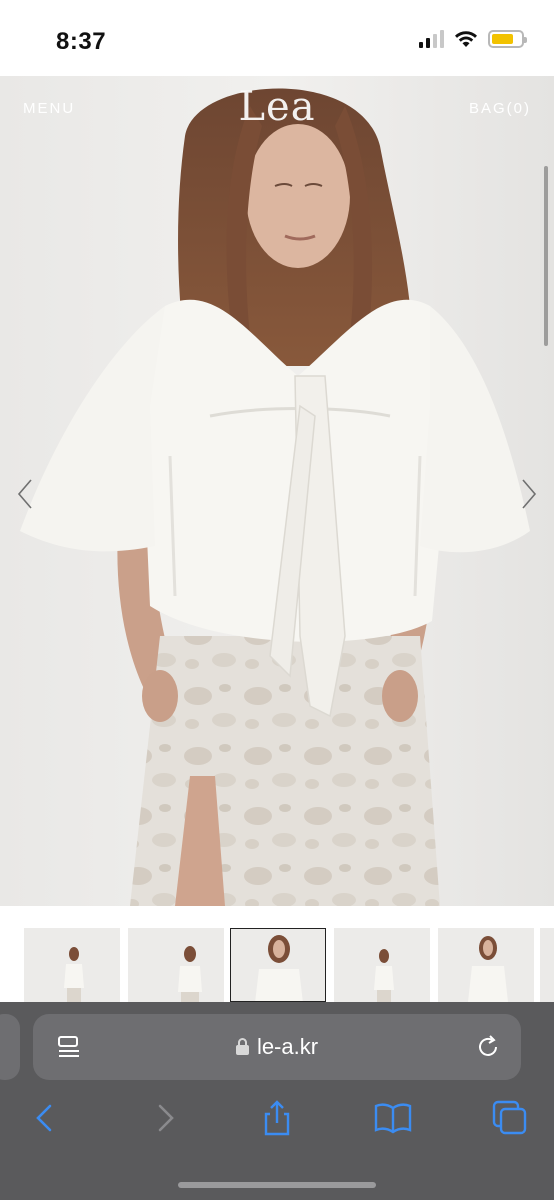 This screenshot has height=1200, width=554. Describe the element at coordinates (546, 256) in the screenshot. I see `scrollbar` at that location.